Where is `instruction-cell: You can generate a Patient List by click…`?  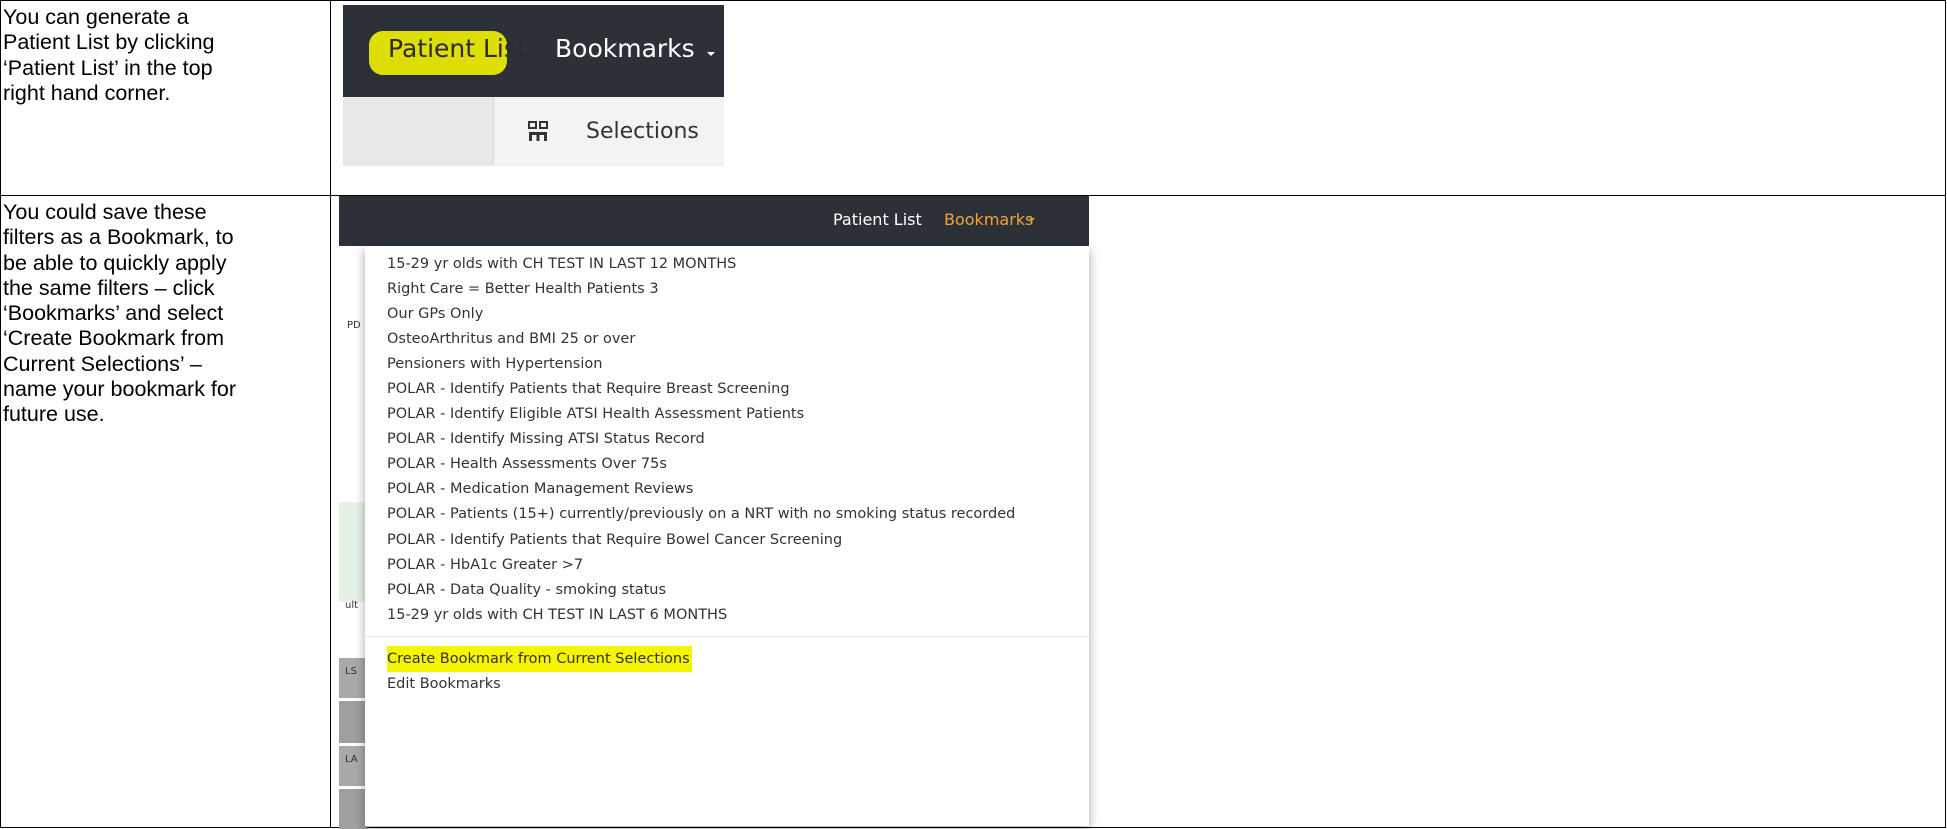
instruction-cell: You can generate a Patient List by click… is located at coordinates (165, 98).